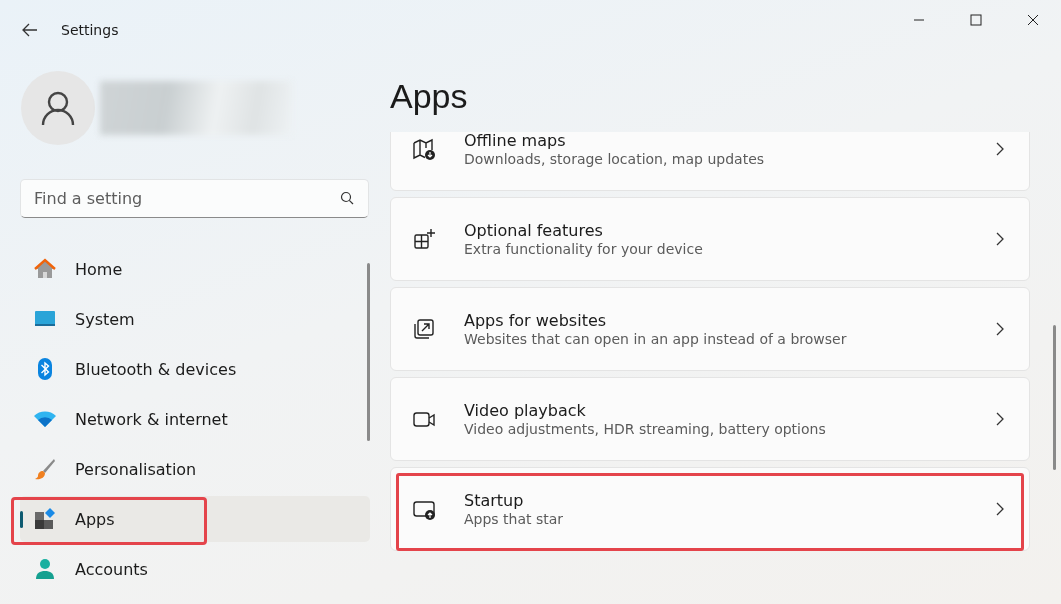 Image resolution: width=1061 pixels, height=604 pixels. I want to click on sidebar-item: Personalisation, so click(195, 469).